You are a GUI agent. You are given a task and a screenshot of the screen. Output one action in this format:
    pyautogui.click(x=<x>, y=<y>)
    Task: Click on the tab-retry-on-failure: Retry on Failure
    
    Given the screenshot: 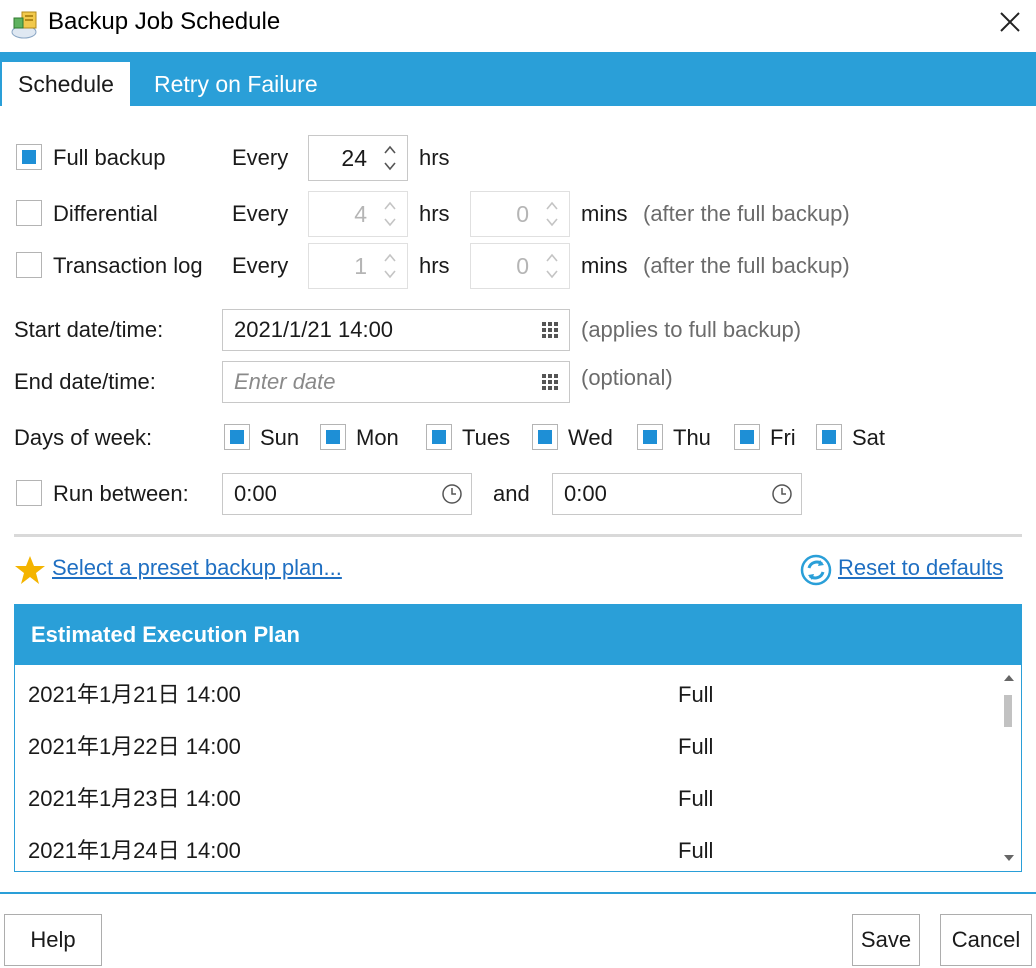 What is the action you would take?
    pyautogui.click(x=236, y=84)
    